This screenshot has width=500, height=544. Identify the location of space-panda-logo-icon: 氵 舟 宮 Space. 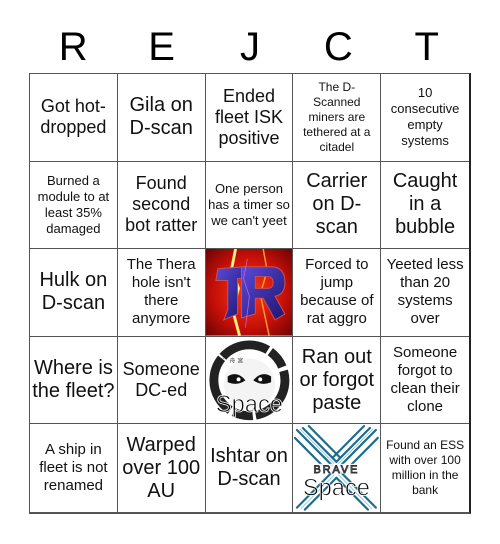
(249, 380).